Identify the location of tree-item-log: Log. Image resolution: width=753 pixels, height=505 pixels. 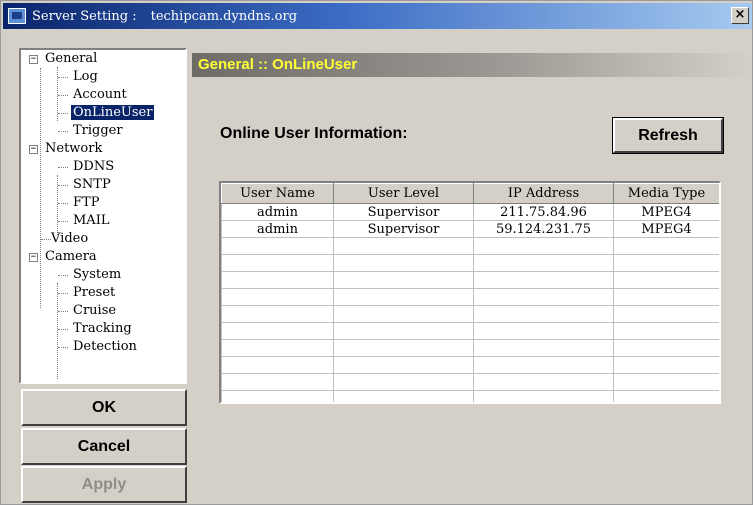
(85, 77).